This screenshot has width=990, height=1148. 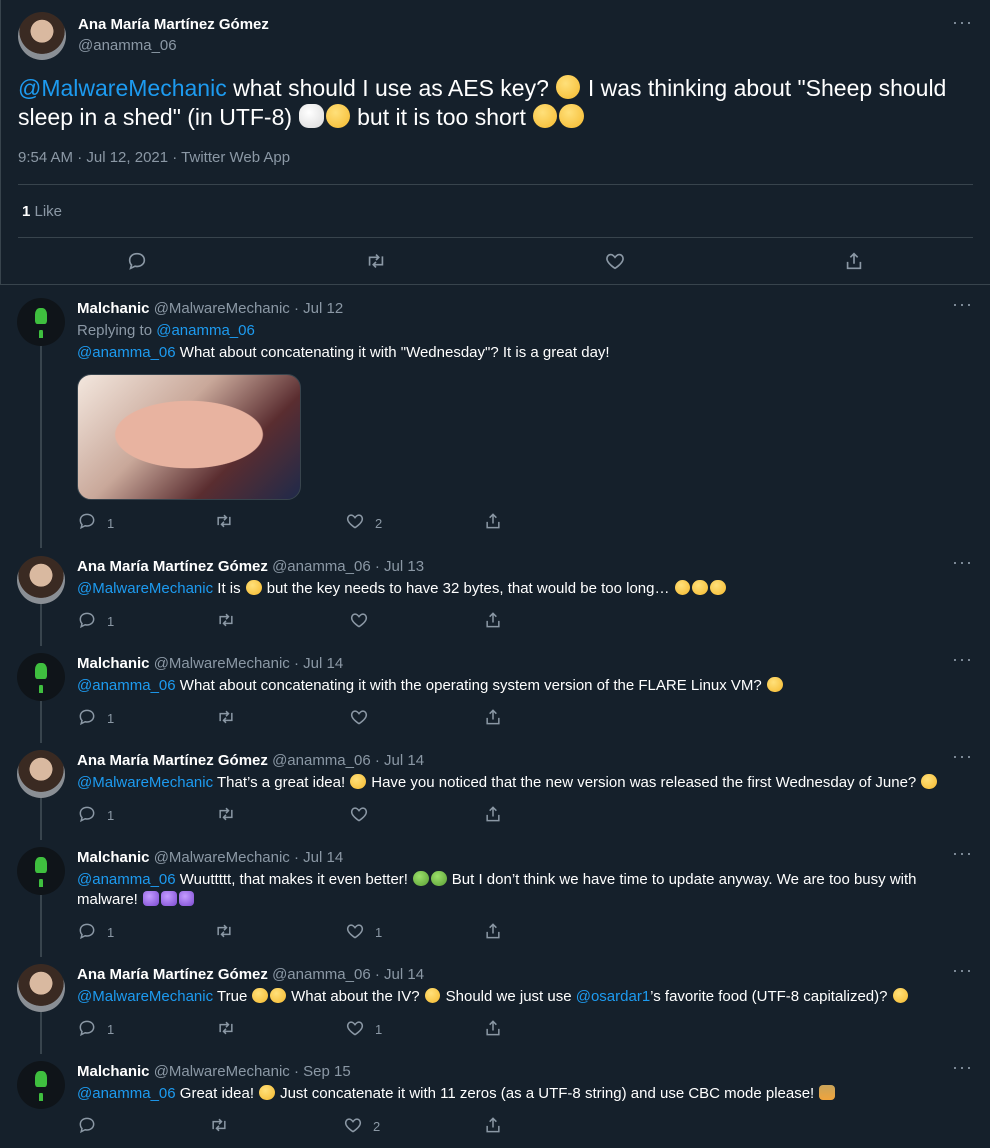 I want to click on replying-to-link: @anamma_06, so click(x=205, y=330).